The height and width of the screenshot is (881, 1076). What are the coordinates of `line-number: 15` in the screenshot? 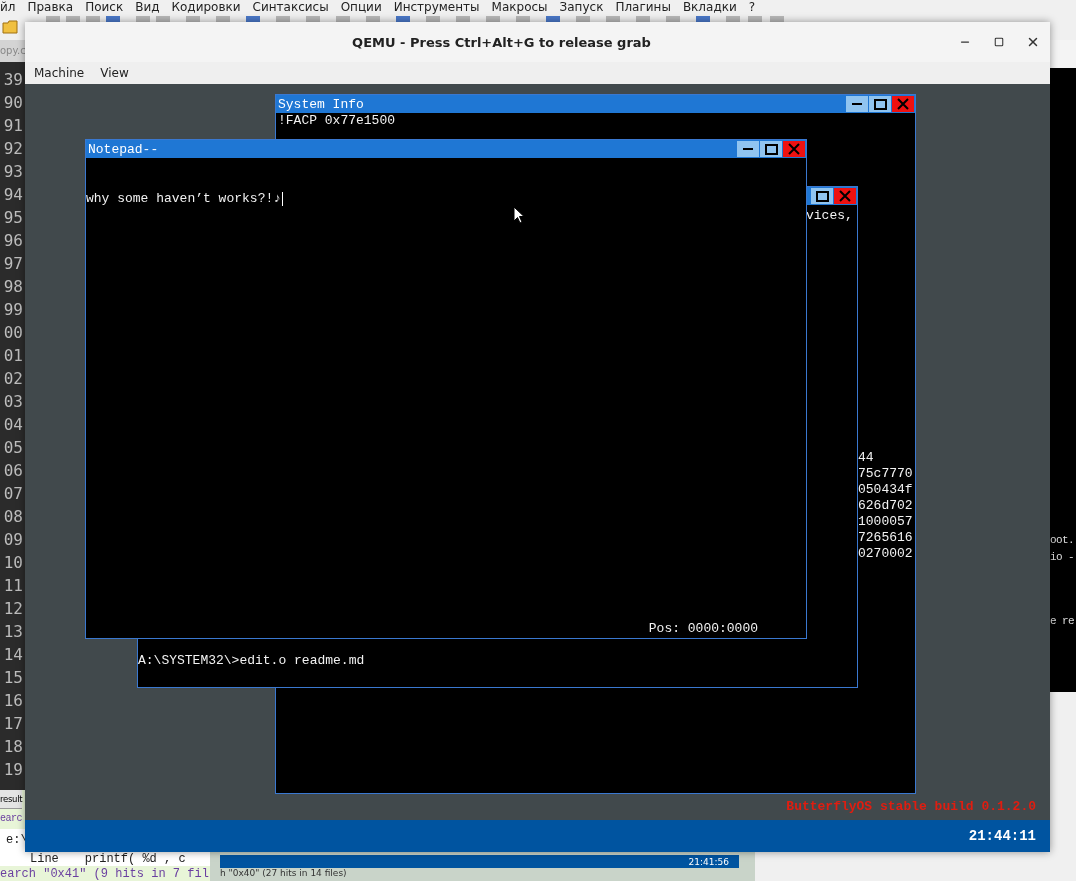 It's located at (13, 678).